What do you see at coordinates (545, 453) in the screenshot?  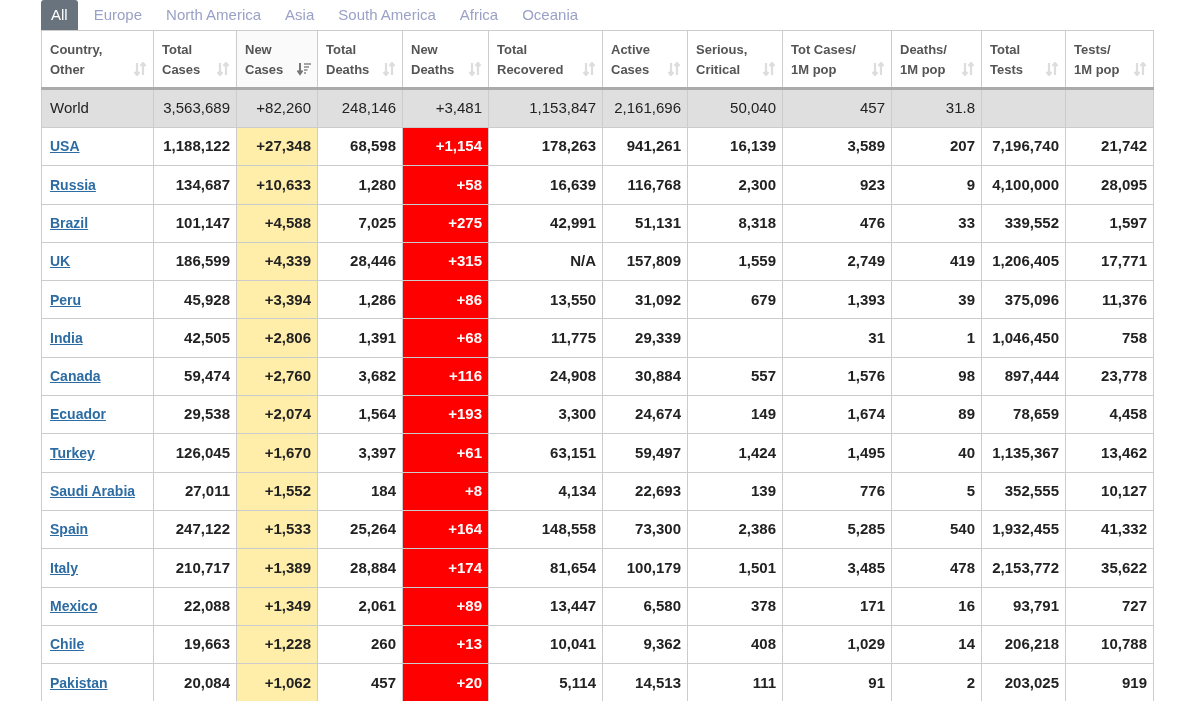 I see `table-cell: 63,151` at bounding box center [545, 453].